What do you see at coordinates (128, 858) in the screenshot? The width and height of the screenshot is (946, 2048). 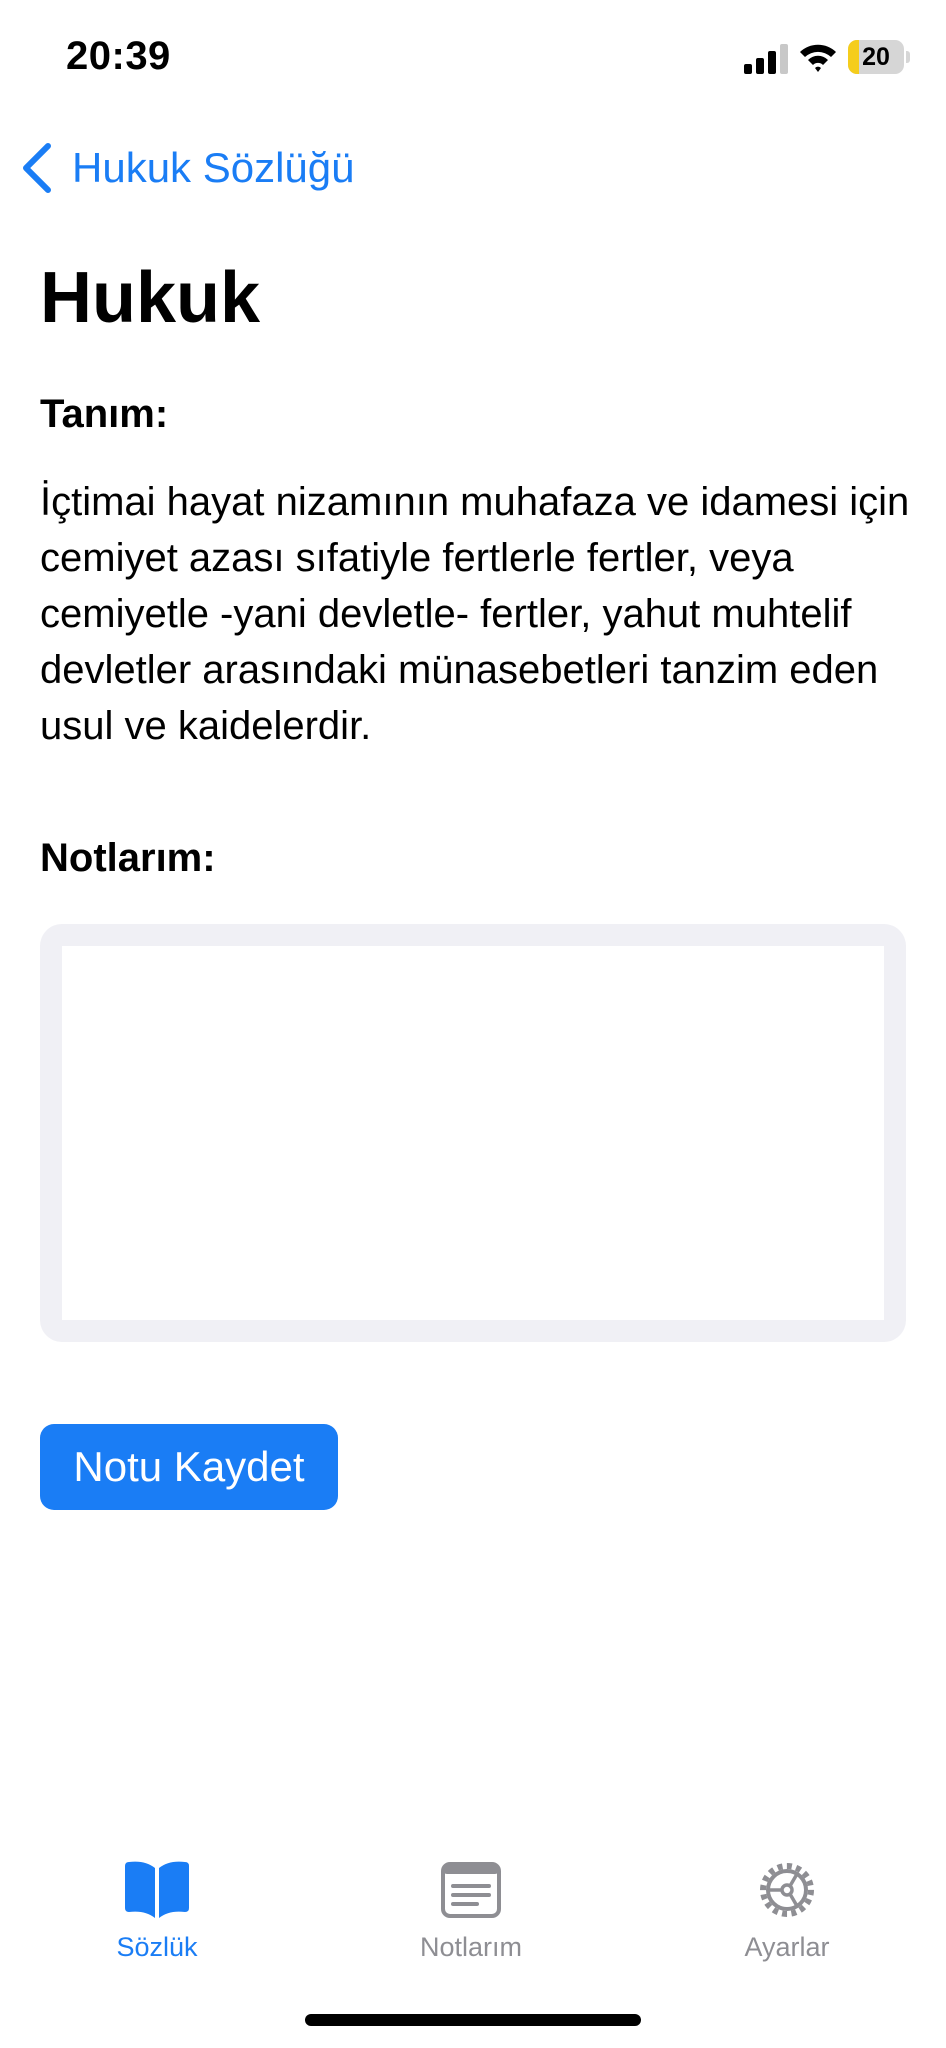 I see `notes-label: Notlarım:` at bounding box center [128, 858].